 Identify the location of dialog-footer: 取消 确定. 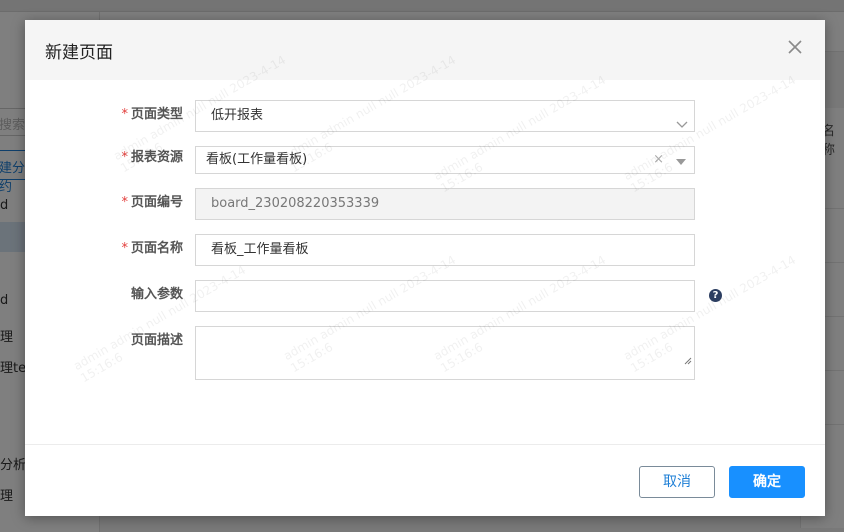
(425, 480).